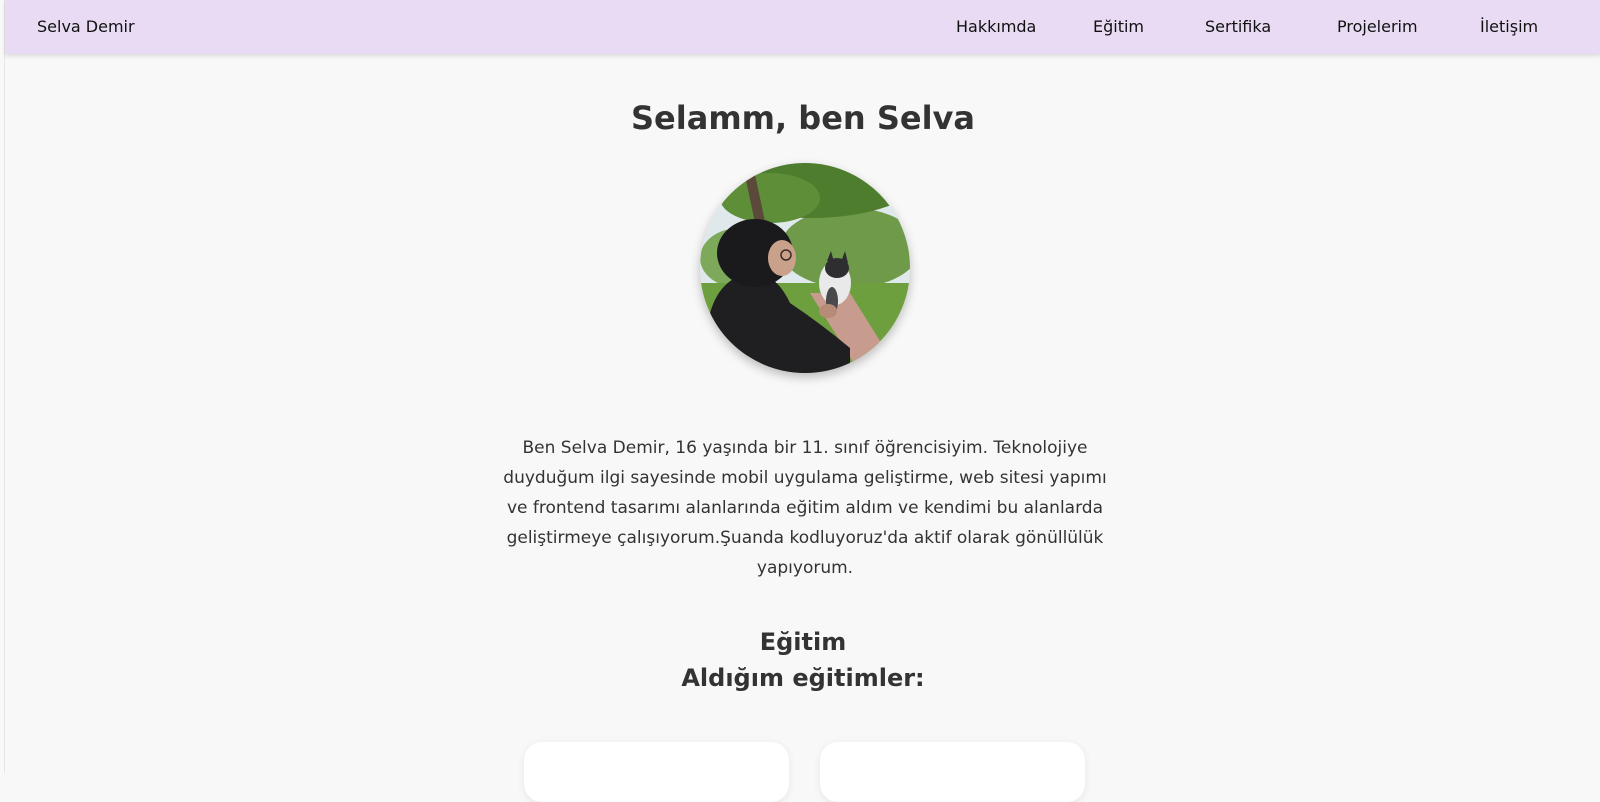 This screenshot has height=802, width=1600. What do you see at coordinates (803, 642) in the screenshot?
I see `education-title: Eğitim` at bounding box center [803, 642].